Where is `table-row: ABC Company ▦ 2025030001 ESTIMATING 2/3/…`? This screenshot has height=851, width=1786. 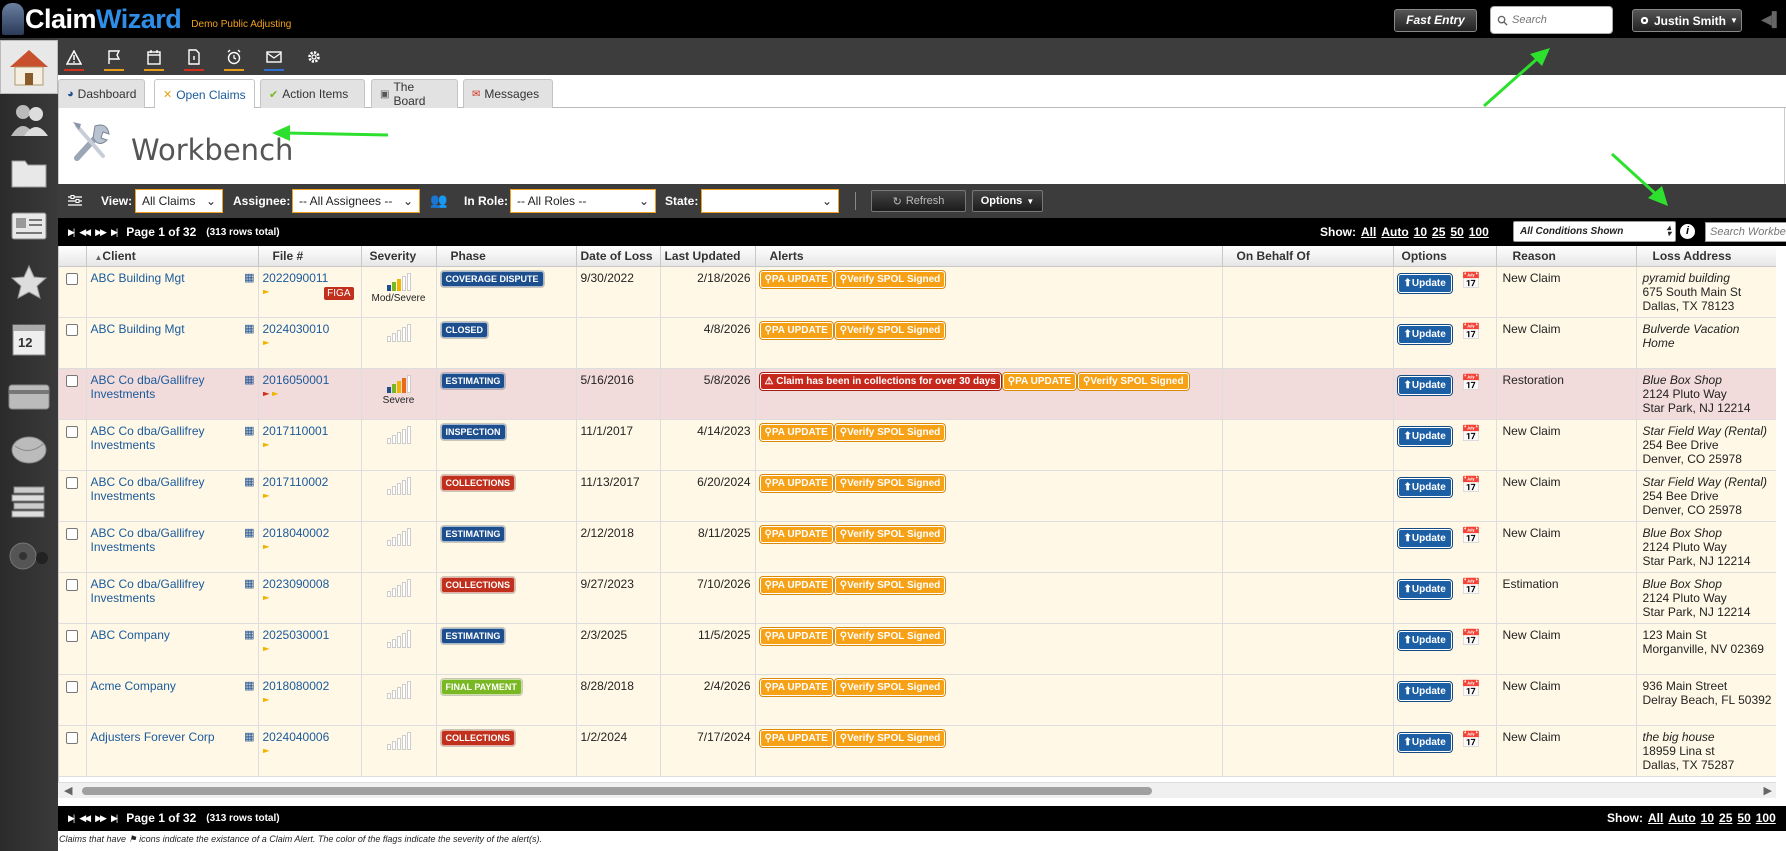 table-row: ABC Company ▦ 2025030001 ESTIMATING 2/3/… is located at coordinates (917, 649).